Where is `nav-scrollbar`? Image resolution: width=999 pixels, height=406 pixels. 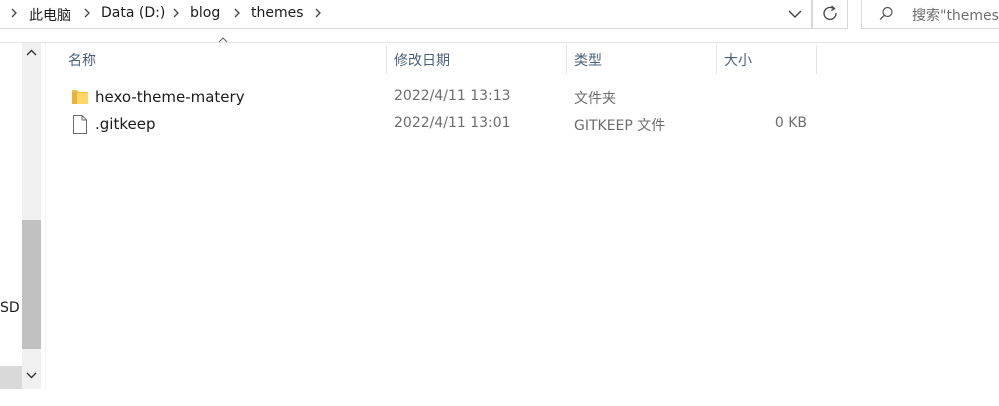 nav-scrollbar is located at coordinates (31, 216).